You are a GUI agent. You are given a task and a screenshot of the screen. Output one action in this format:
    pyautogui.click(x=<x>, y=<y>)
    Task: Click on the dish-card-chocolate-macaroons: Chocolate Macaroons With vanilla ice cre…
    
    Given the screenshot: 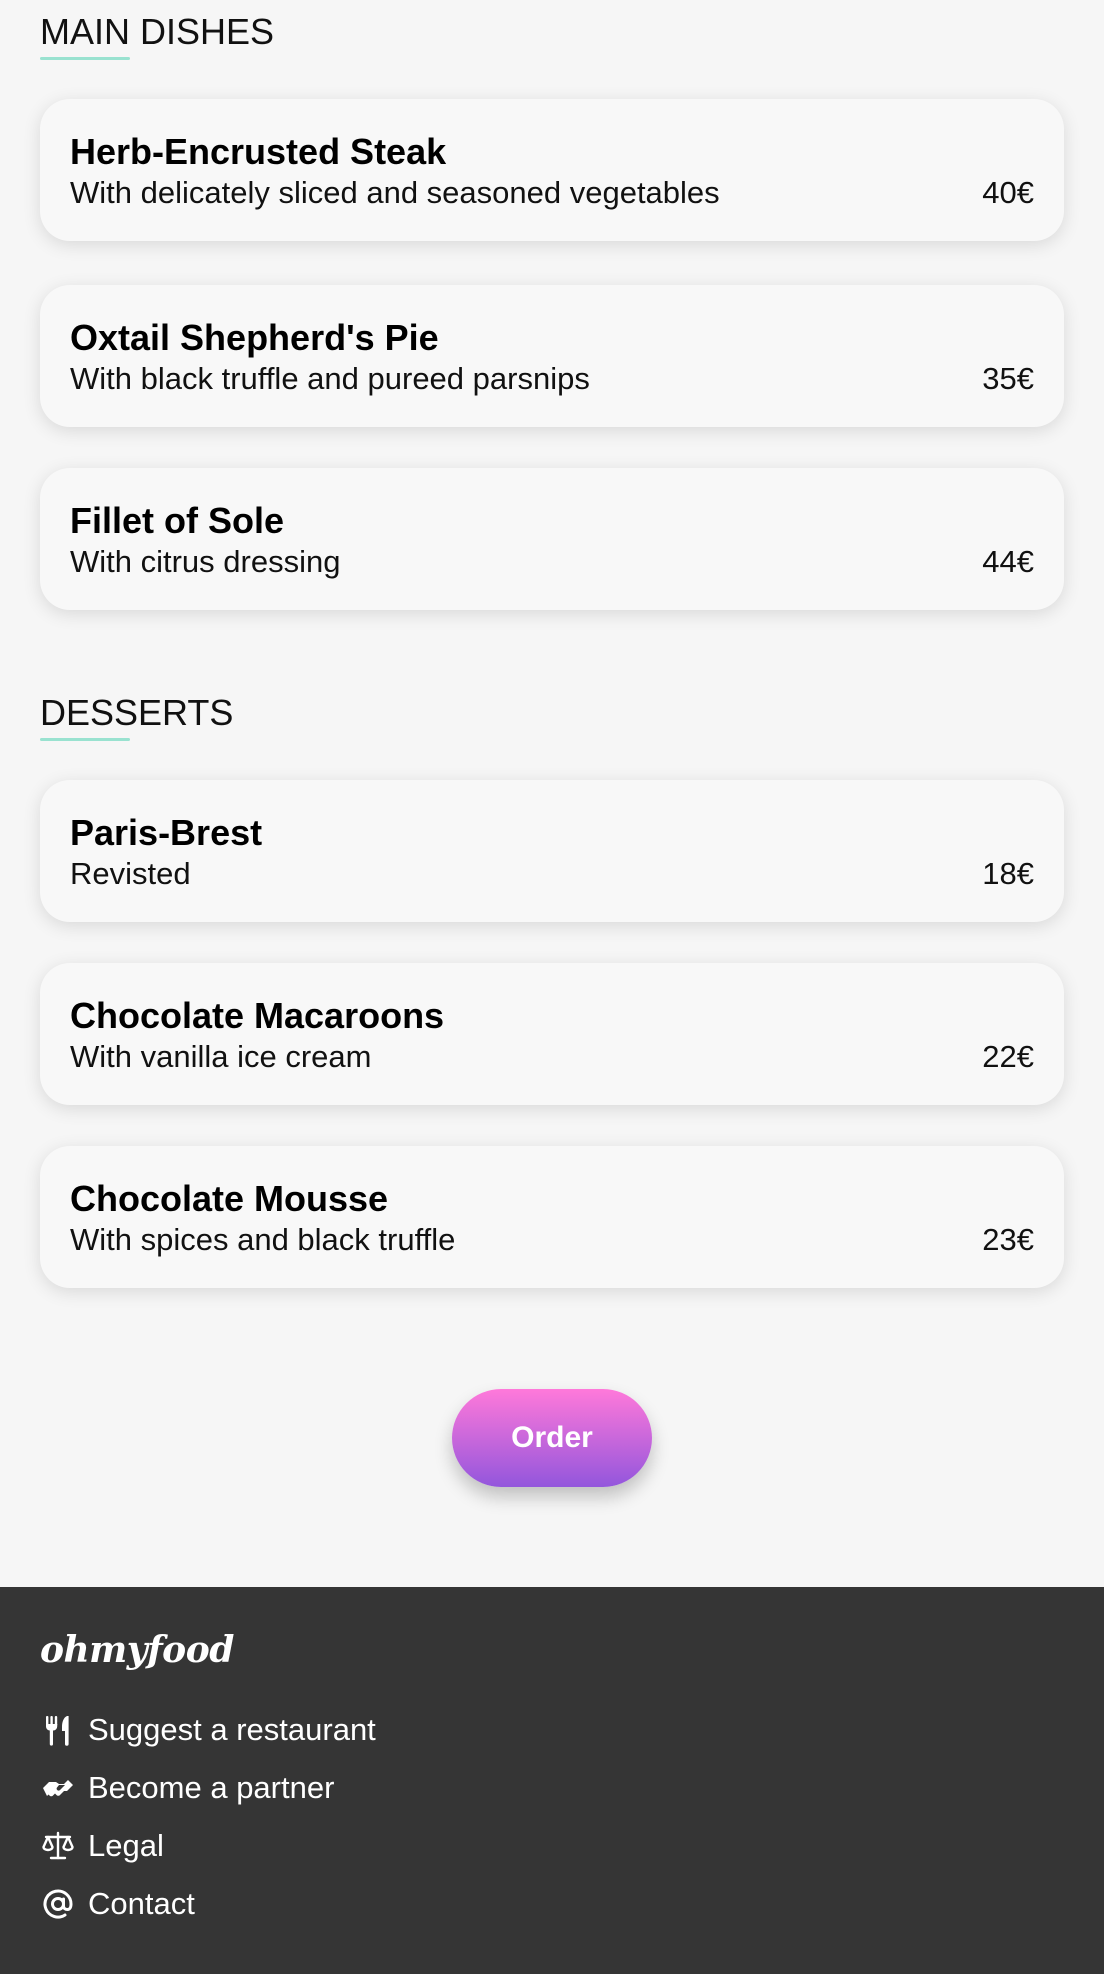 What is the action you would take?
    pyautogui.click(x=552, y=1034)
    